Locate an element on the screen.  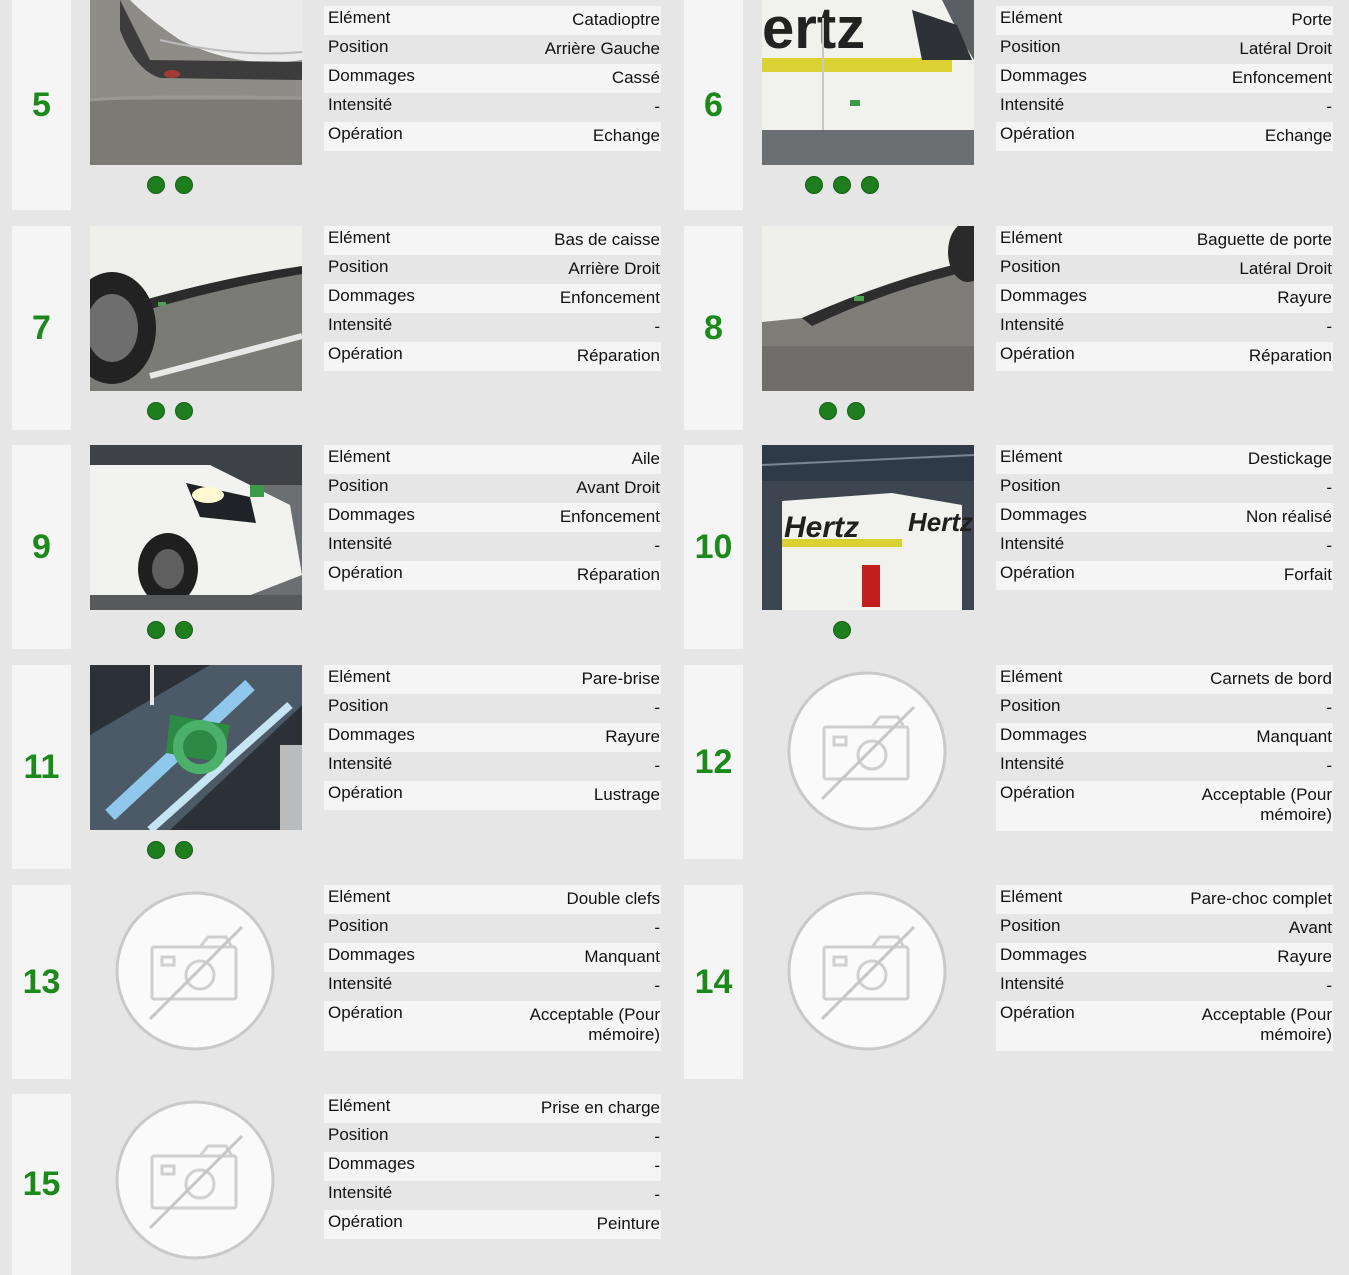
detail-value: Lustrage is located at coordinates (626, 794).